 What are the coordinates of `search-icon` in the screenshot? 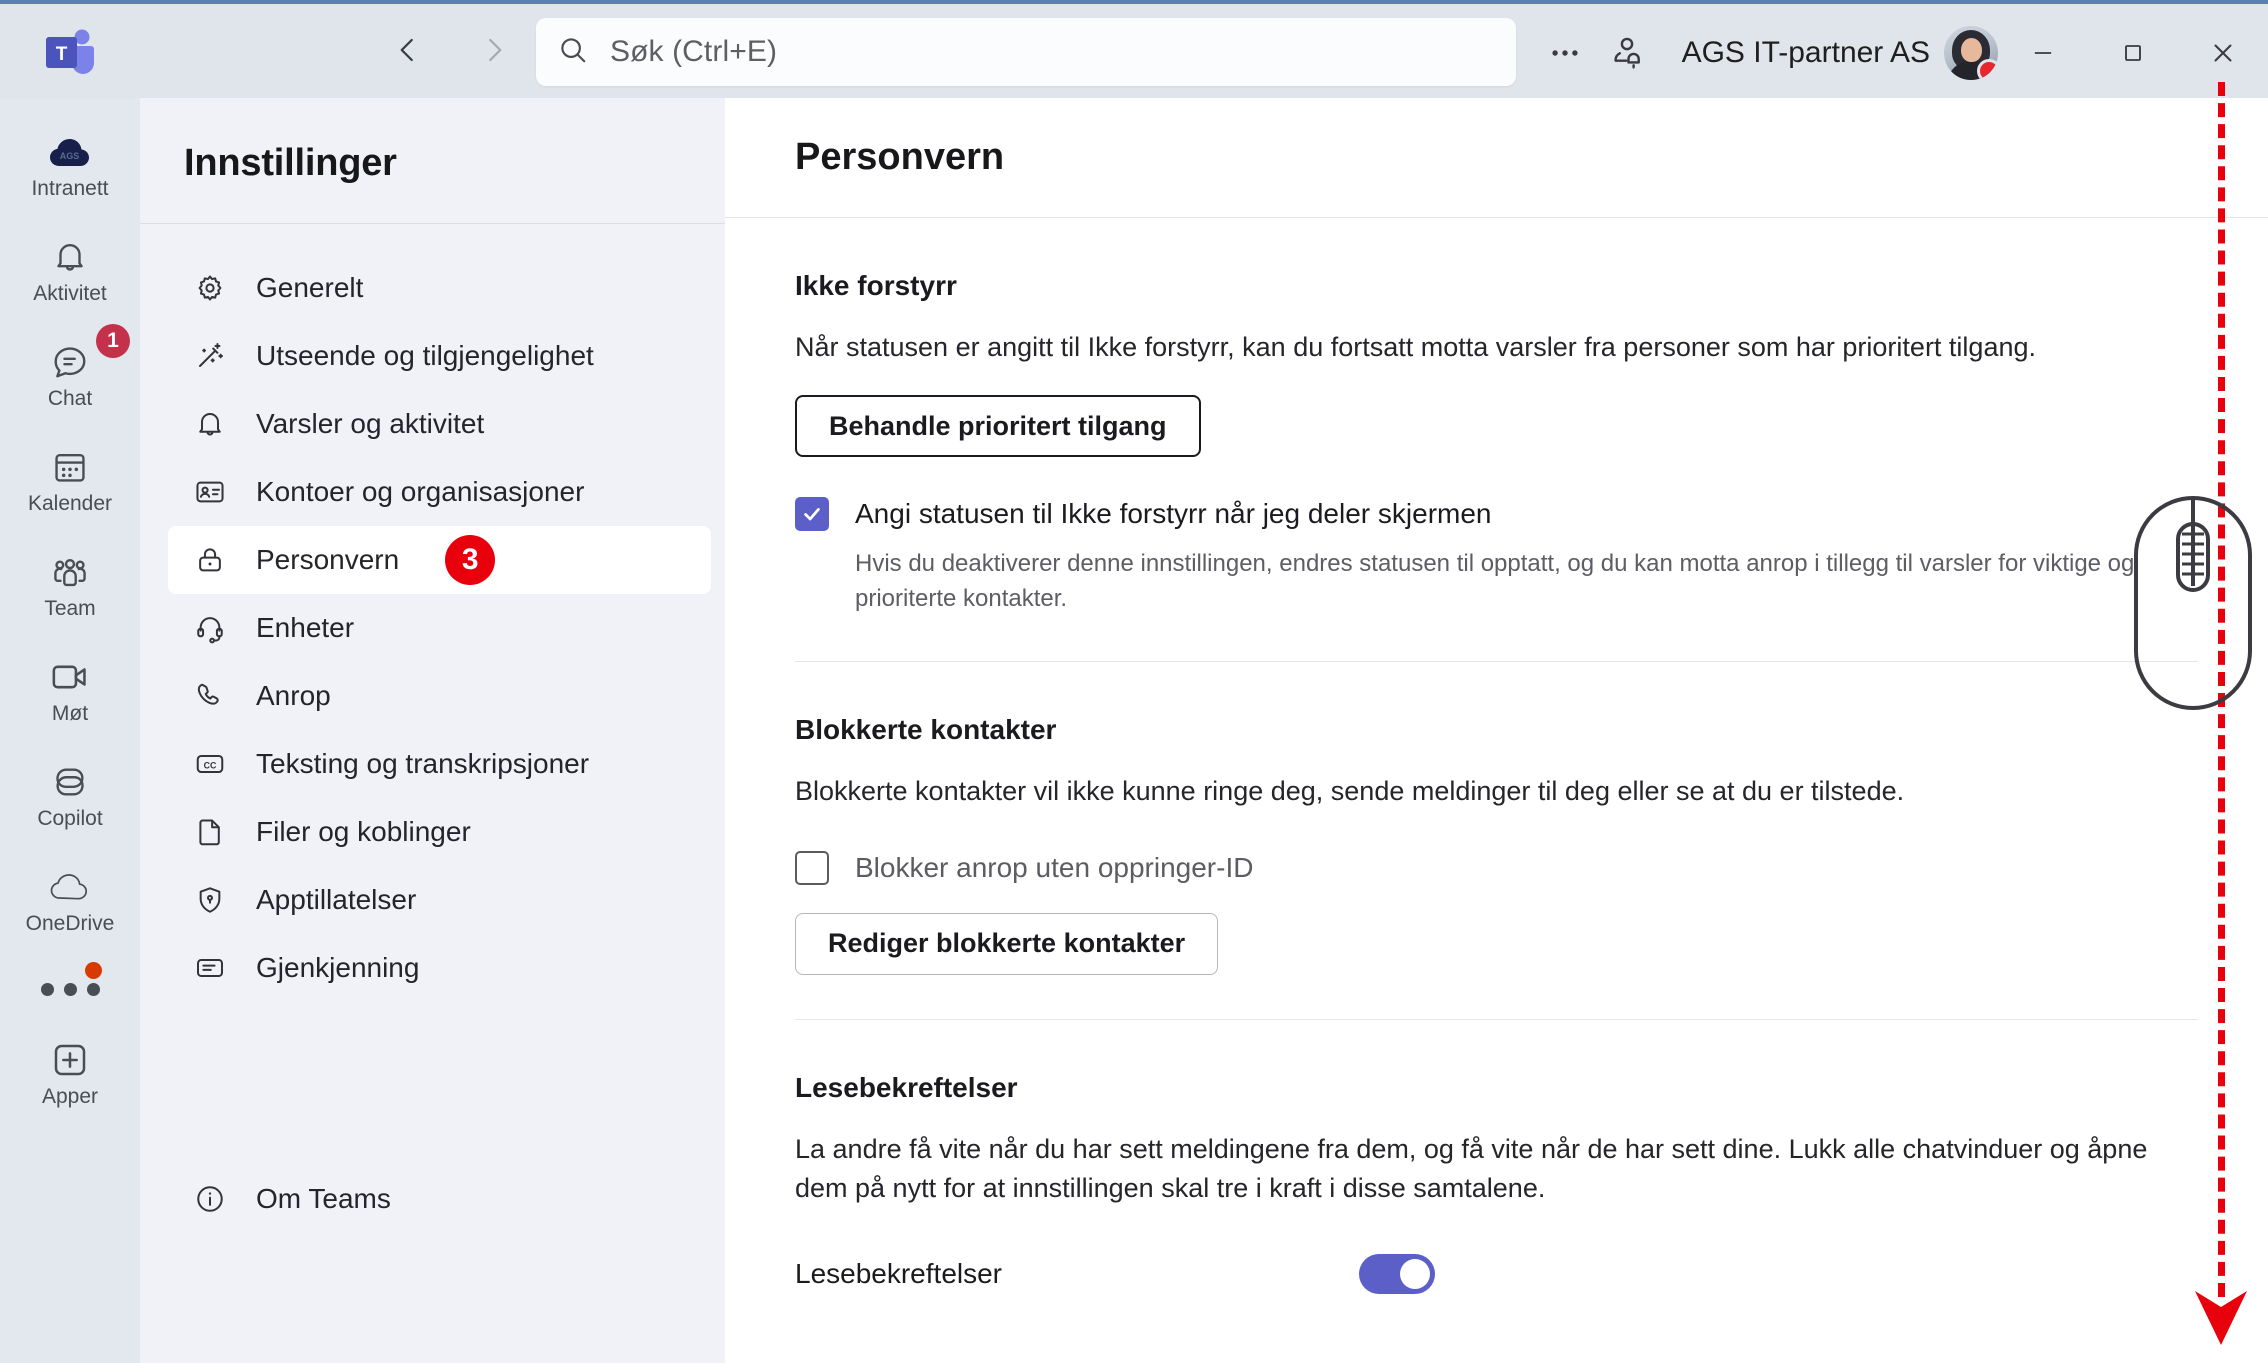 It's located at (573, 52).